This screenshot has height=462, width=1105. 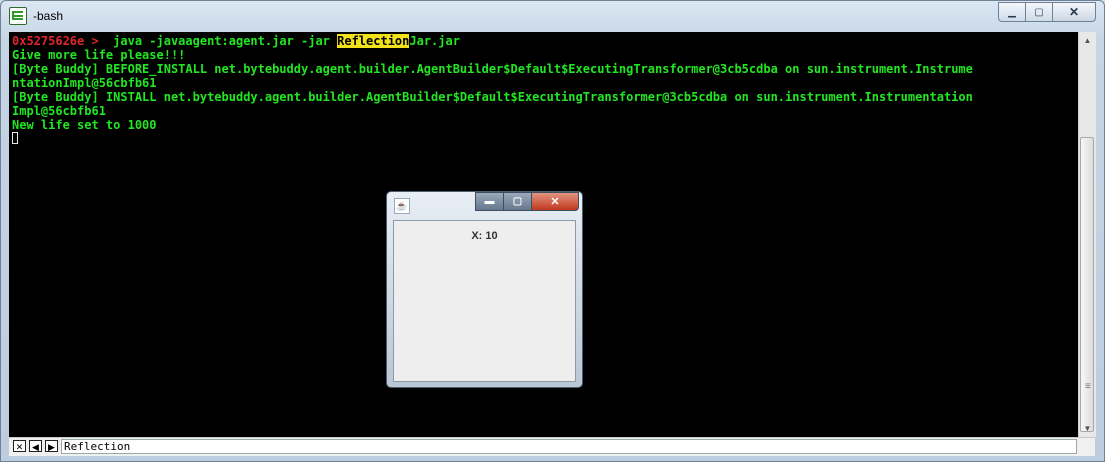 I want to click on java-maximize-button: ▢, so click(x=517, y=201).